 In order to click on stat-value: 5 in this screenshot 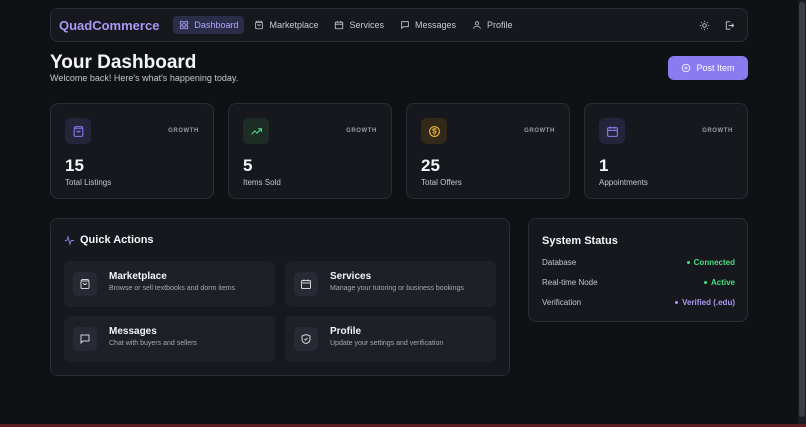, I will do `click(248, 165)`.